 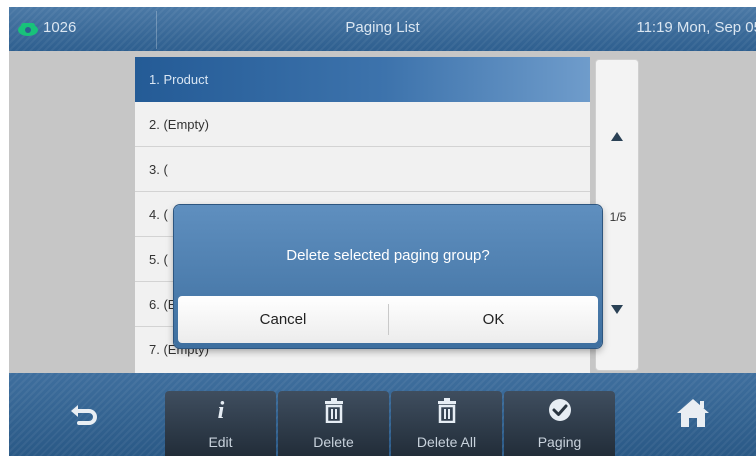 What do you see at coordinates (85, 413) in the screenshot?
I see `back-arrow-icon` at bounding box center [85, 413].